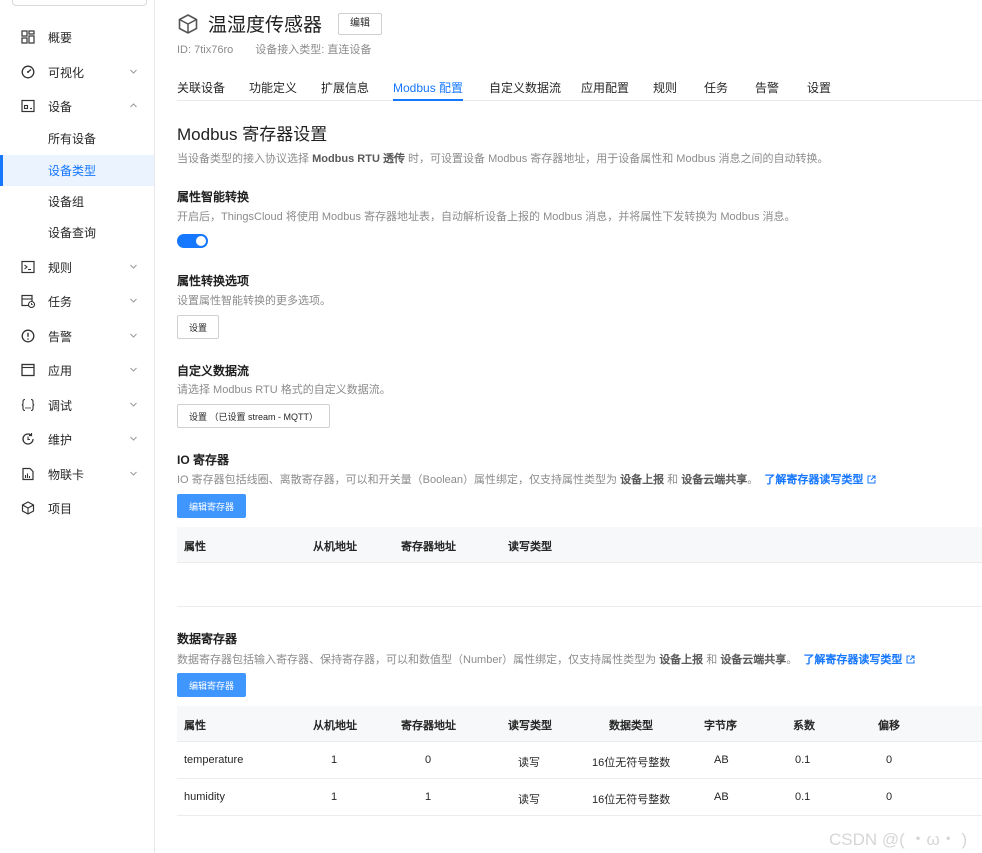  Describe the element at coordinates (188, 23) in the screenshot. I see `cube-icon` at that location.